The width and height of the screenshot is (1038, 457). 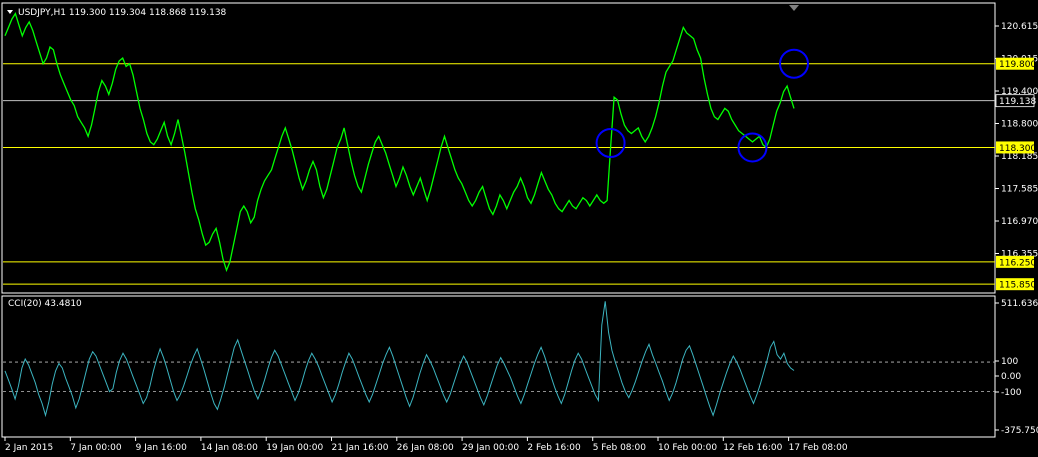 I want to click on cci-tick-label: 100, so click(x=1009, y=362).